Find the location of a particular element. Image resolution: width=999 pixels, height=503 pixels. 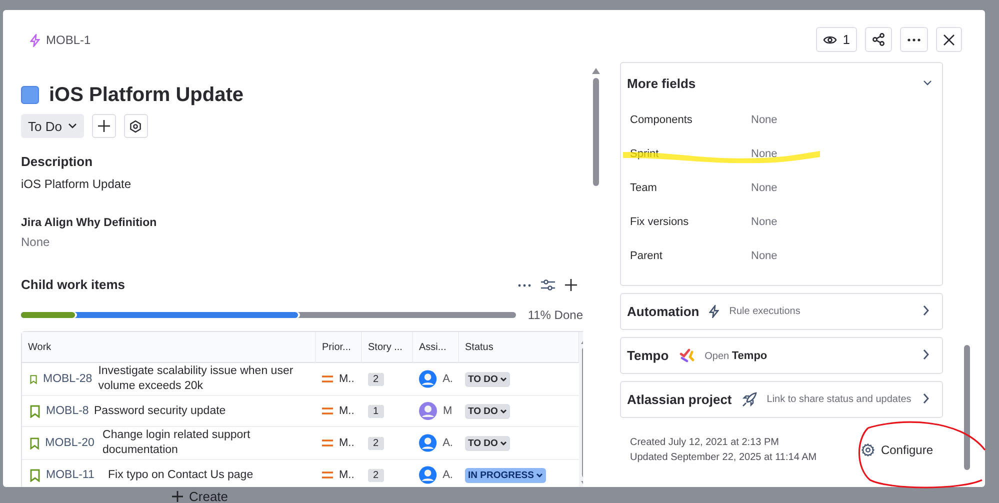

section-title: Child work items is located at coordinates (73, 285).